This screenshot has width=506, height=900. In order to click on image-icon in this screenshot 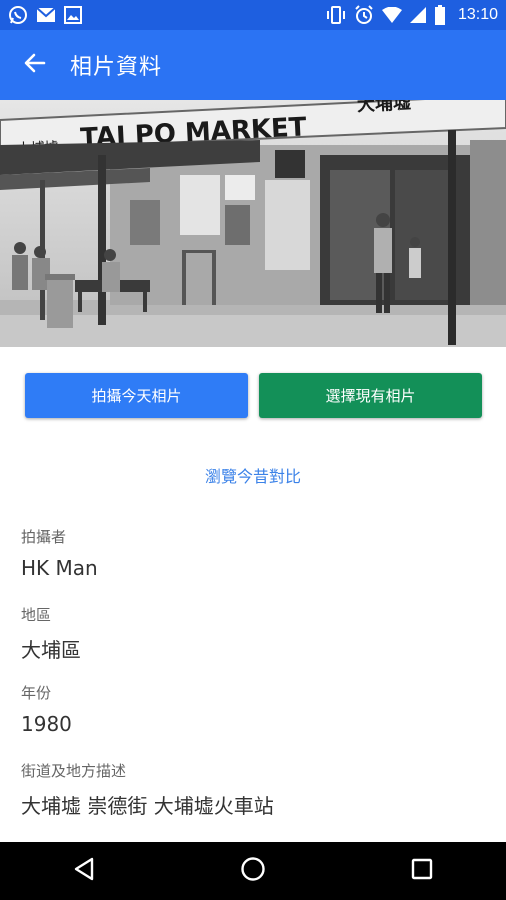, I will do `click(73, 15)`.